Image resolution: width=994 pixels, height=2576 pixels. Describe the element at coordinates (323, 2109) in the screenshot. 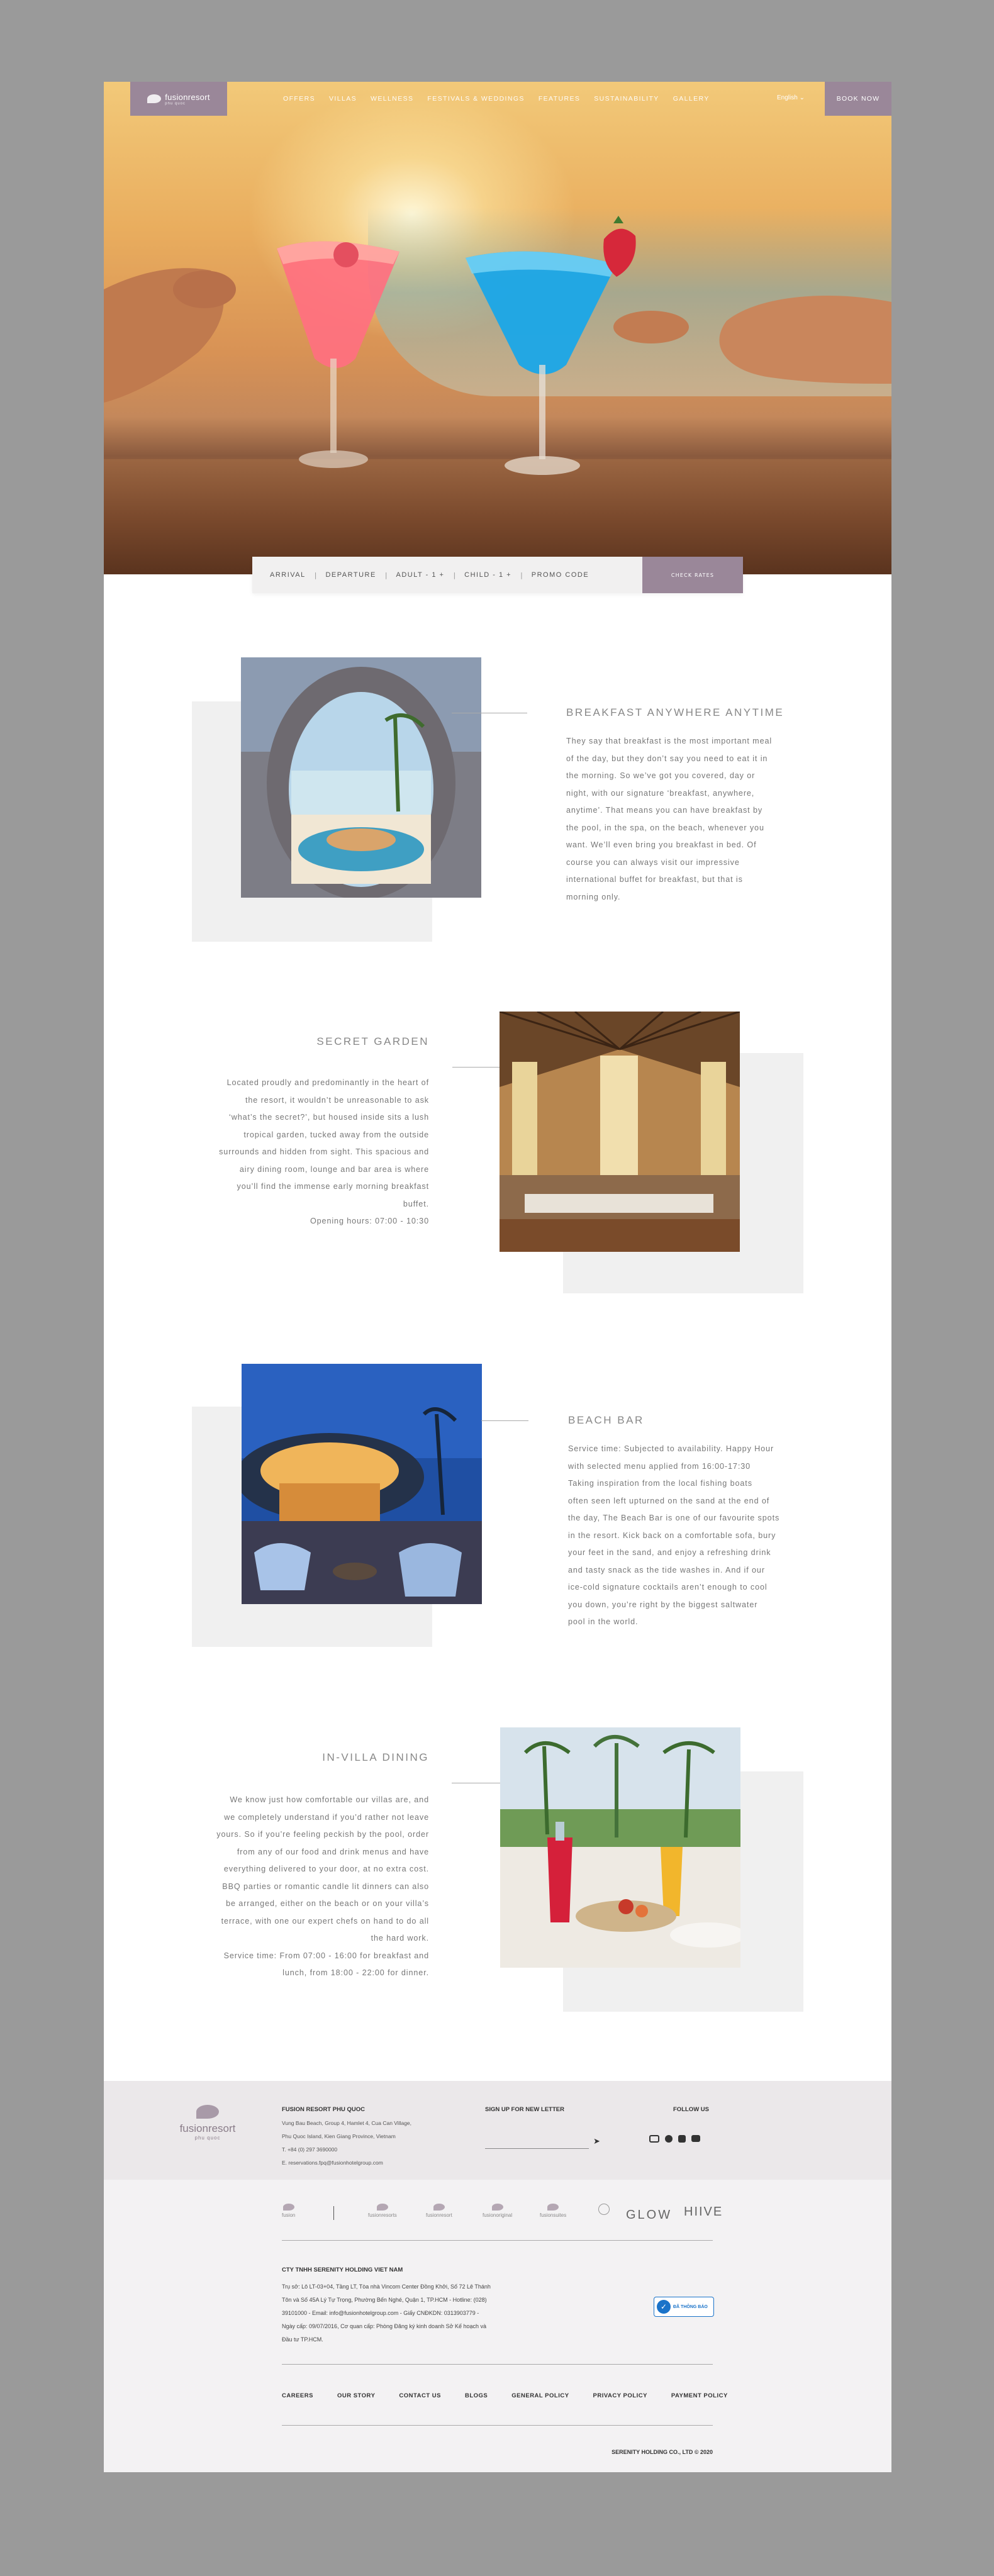

I see `resort-title: FUSION RESORT PHU QUOC` at that location.